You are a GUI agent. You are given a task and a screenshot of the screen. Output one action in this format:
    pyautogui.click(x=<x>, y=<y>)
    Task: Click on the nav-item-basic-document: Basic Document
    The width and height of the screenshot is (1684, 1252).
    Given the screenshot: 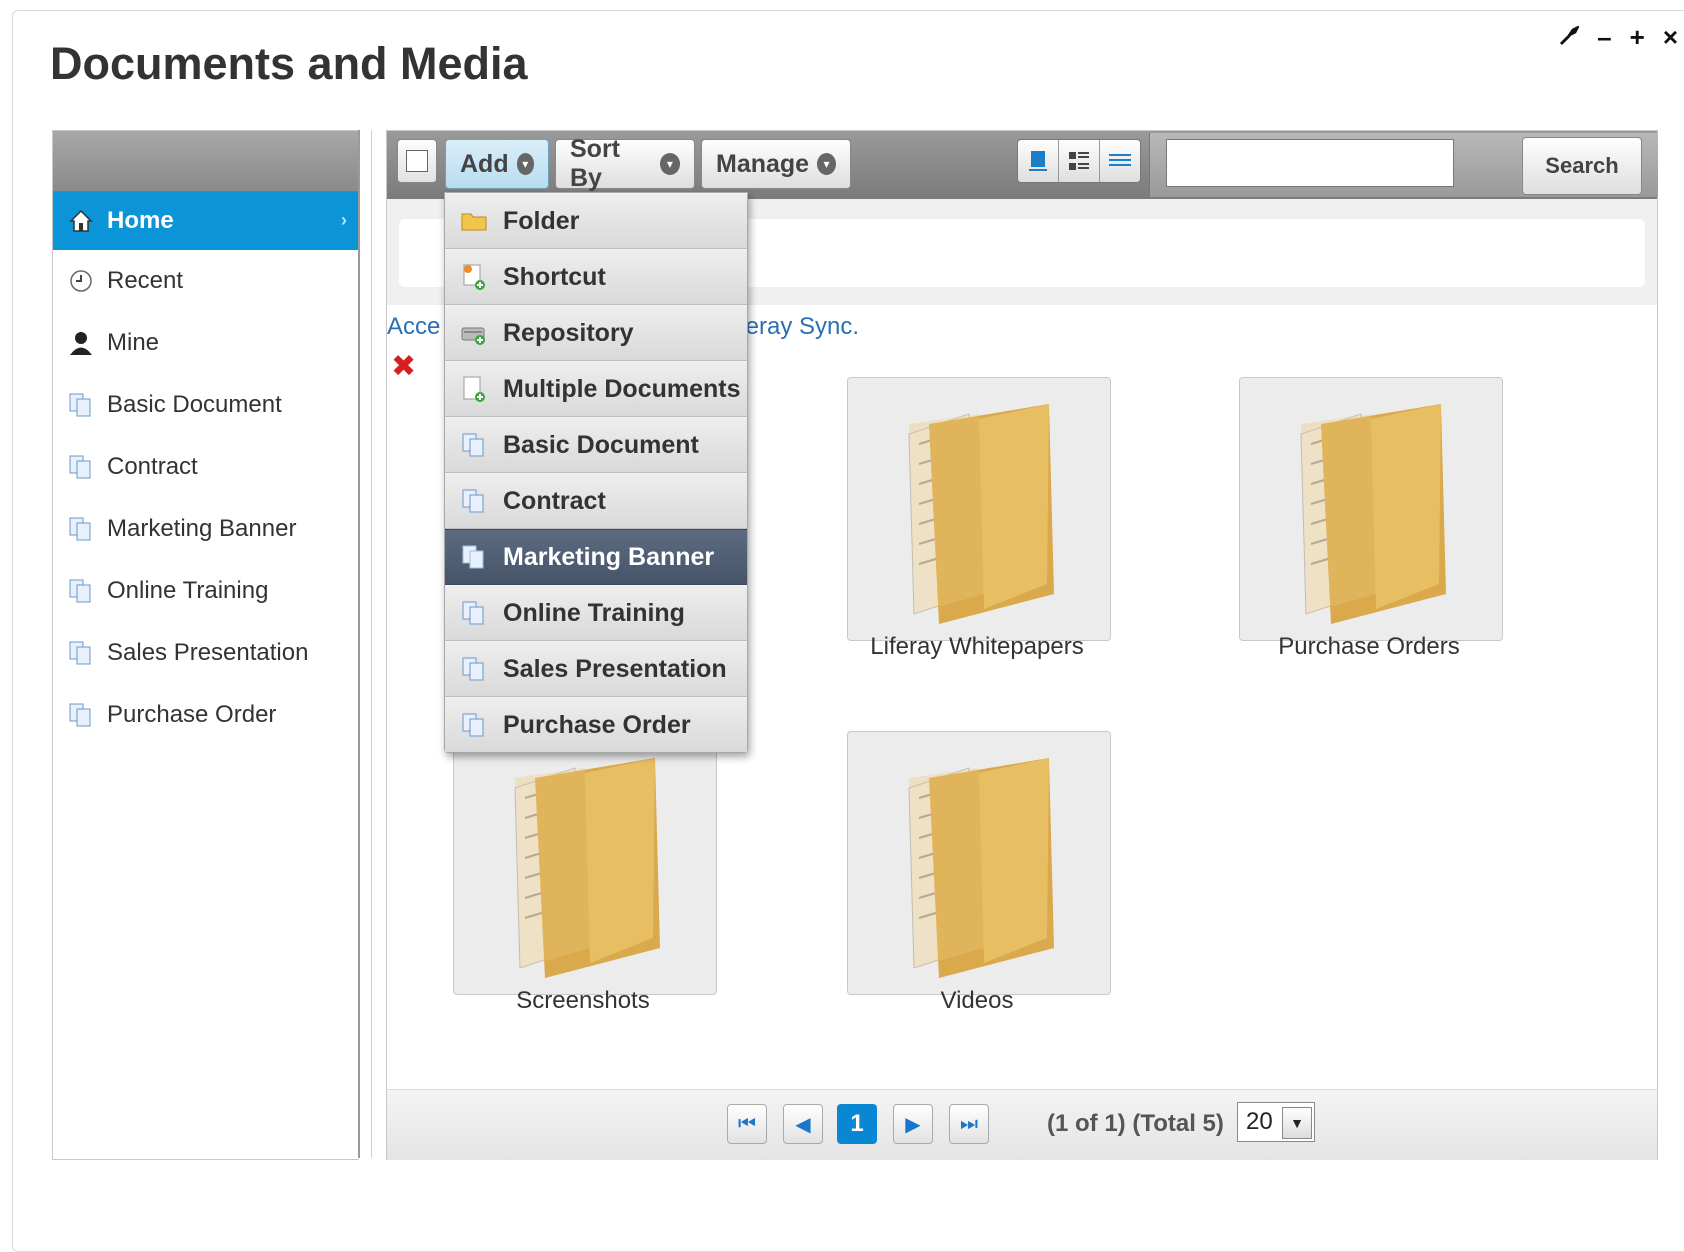 What is the action you would take?
    pyautogui.click(x=206, y=405)
    